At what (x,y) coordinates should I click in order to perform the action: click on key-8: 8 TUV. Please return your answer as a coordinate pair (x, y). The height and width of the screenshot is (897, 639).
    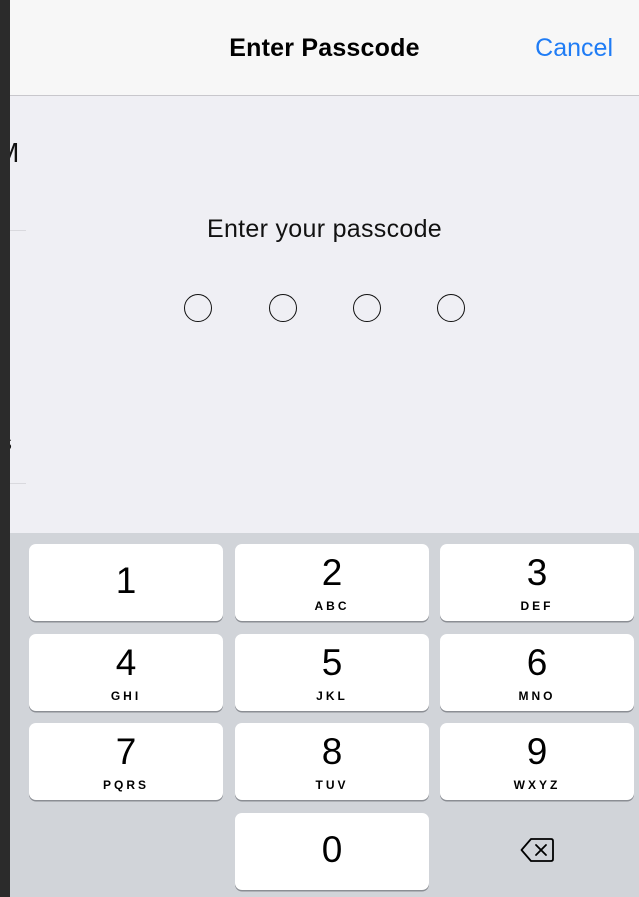
    Looking at the image, I should click on (332, 761).